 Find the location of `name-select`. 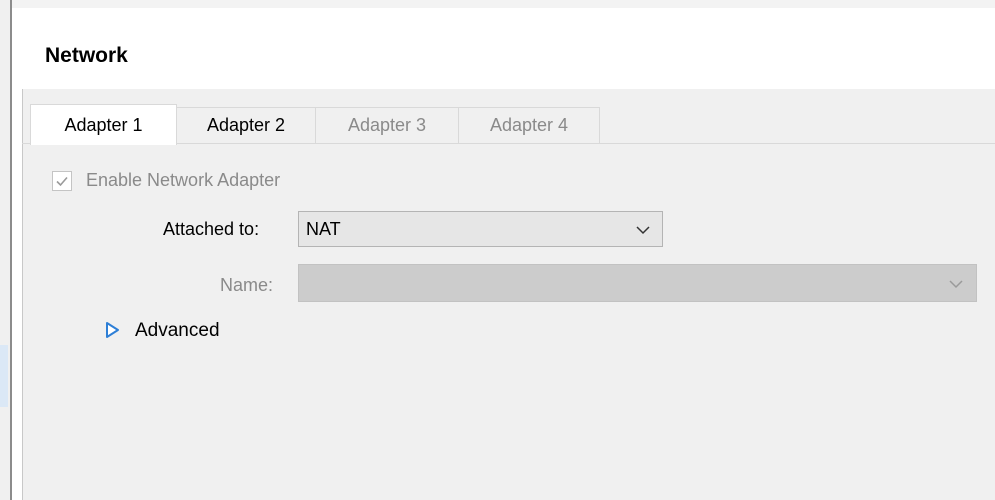

name-select is located at coordinates (637, 283).